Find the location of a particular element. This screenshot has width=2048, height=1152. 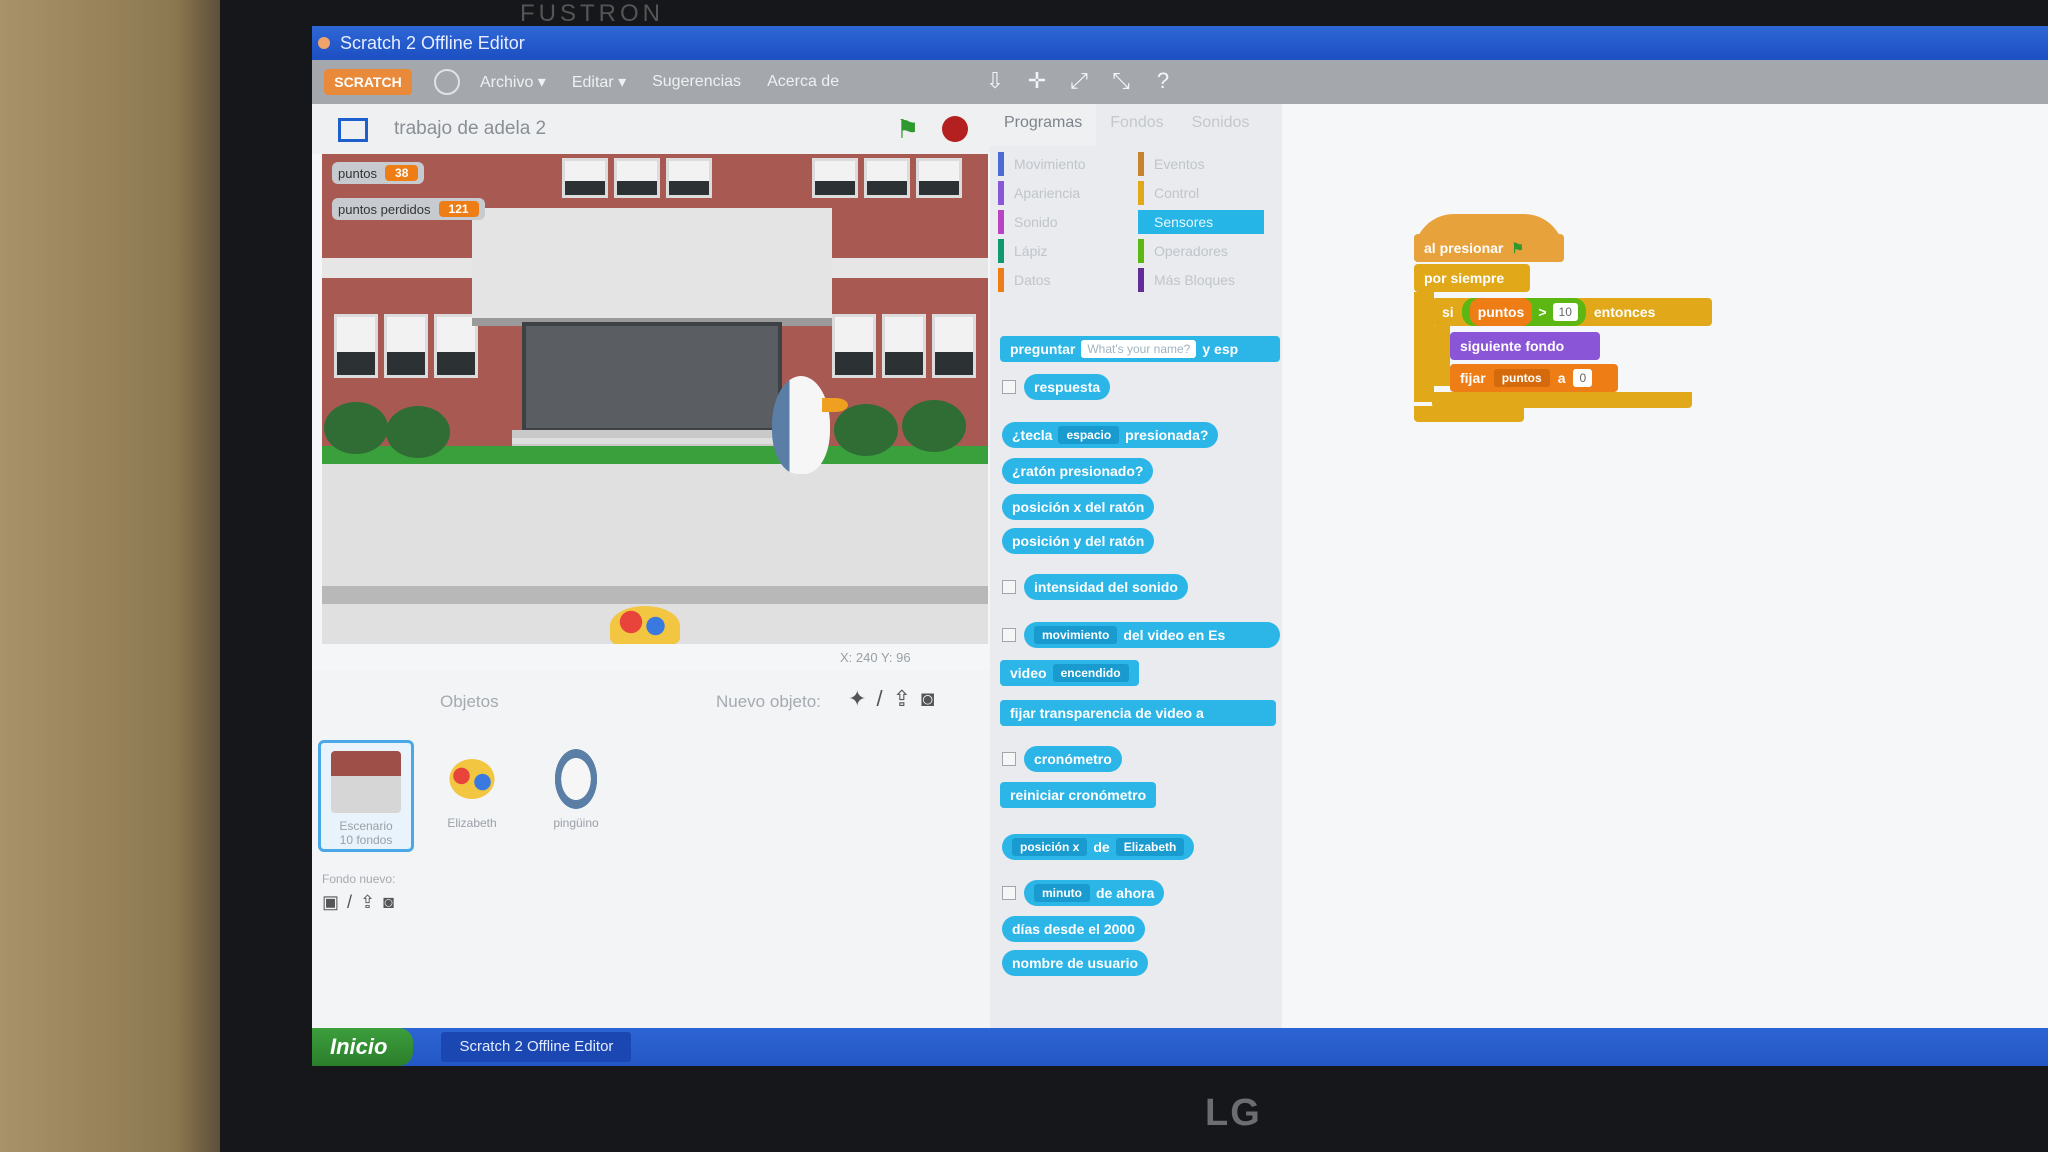

start-button: Inicio is located at coordinates (363, 1047).